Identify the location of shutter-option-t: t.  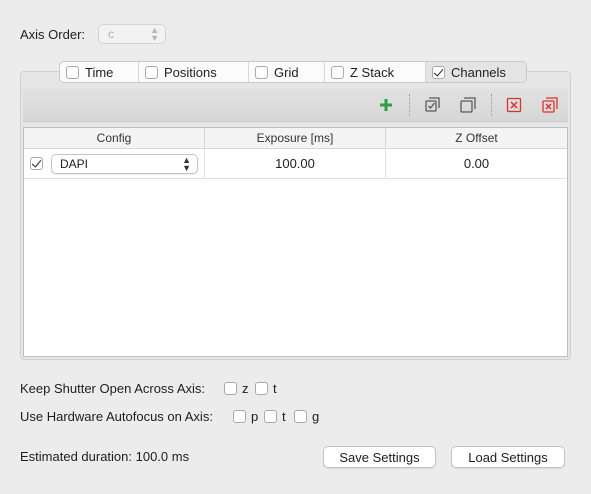
(266, 388).